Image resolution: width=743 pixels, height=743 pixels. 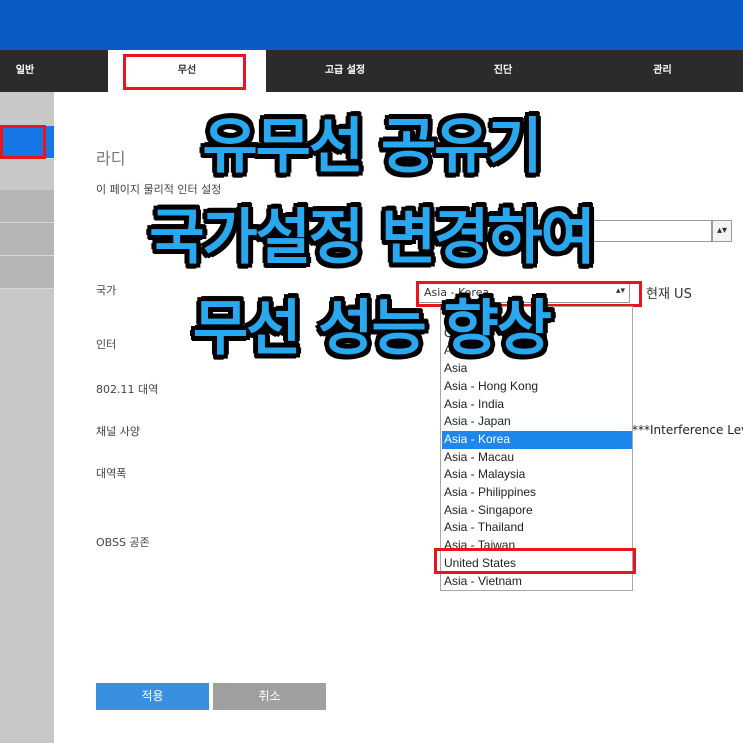 What do you see at coordinates (27, 417) in the screenshot?
I see `sidebar` at bounding box center [27, 417].